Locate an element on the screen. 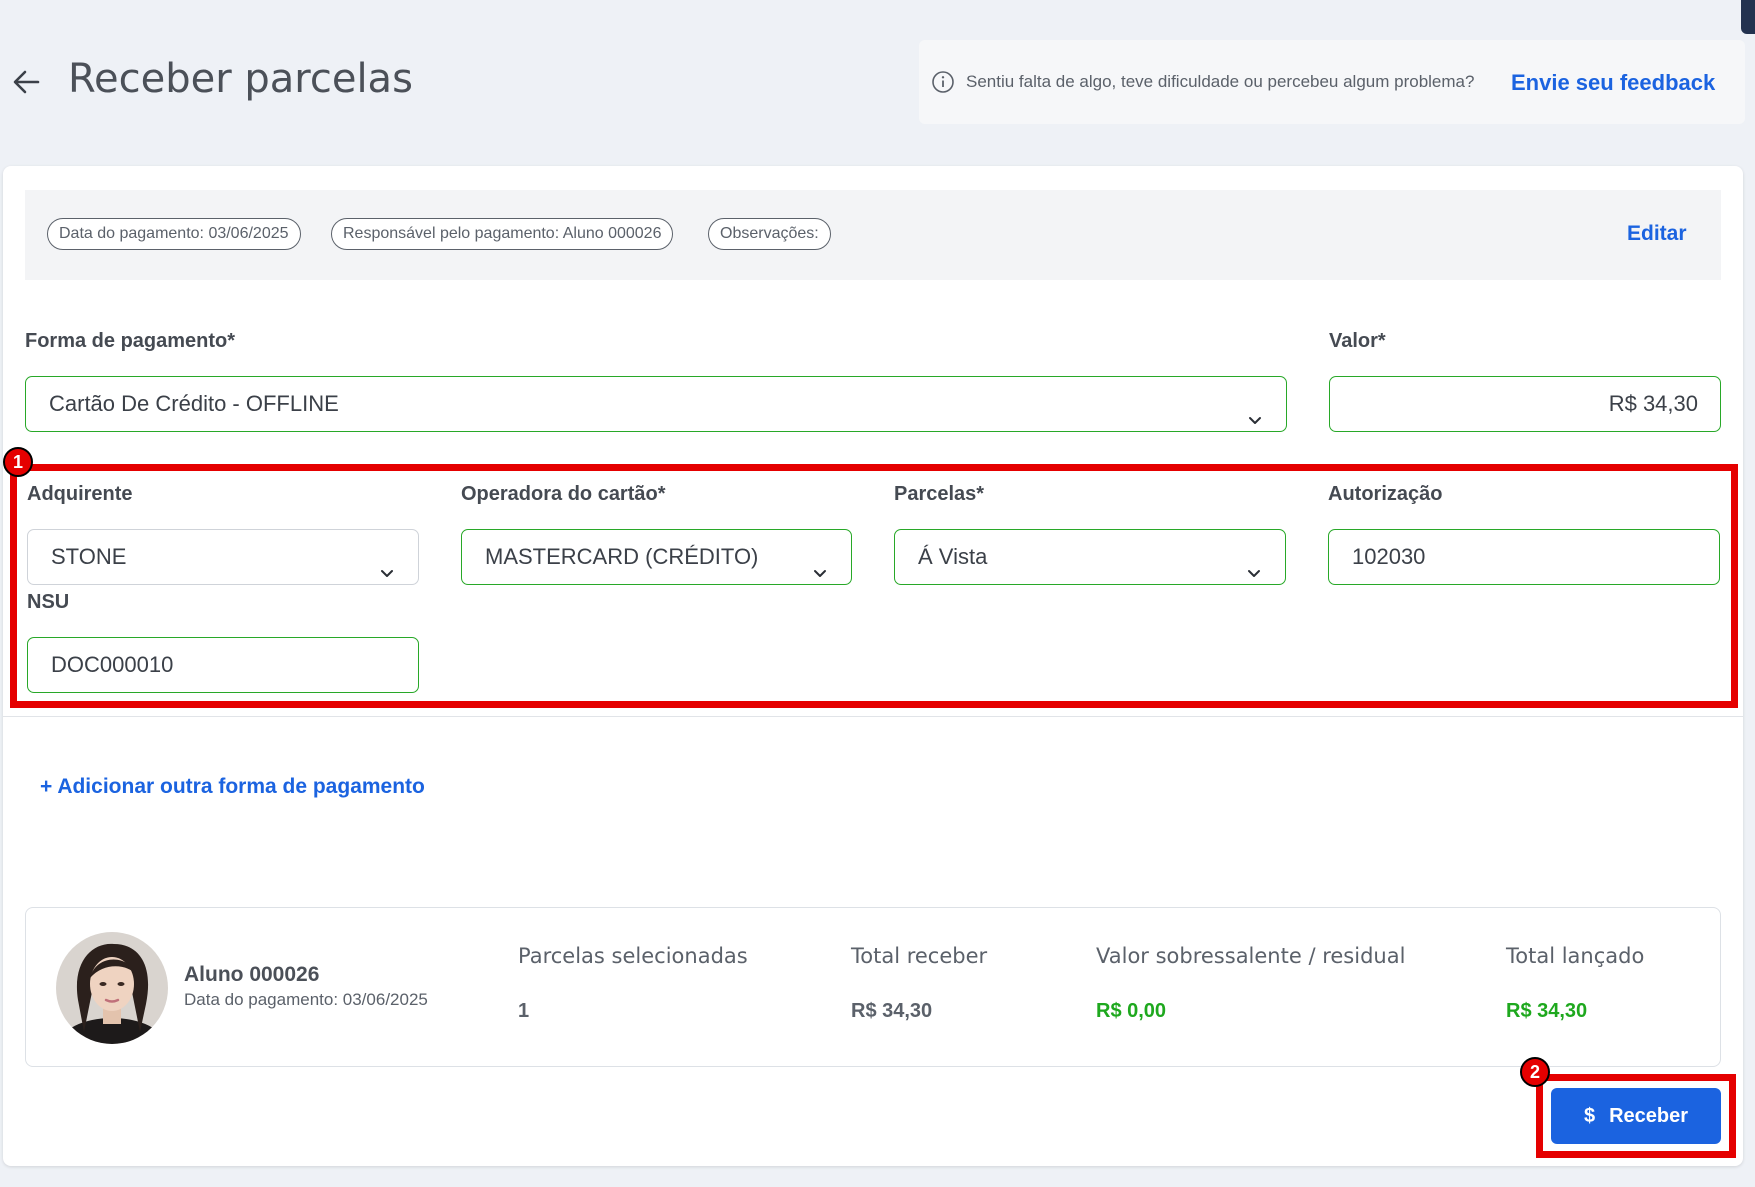 Image resolution: width=1755 pixels, height=1187 pixels. acquirer-label: Adquirente is located at coordinates (80, 494).